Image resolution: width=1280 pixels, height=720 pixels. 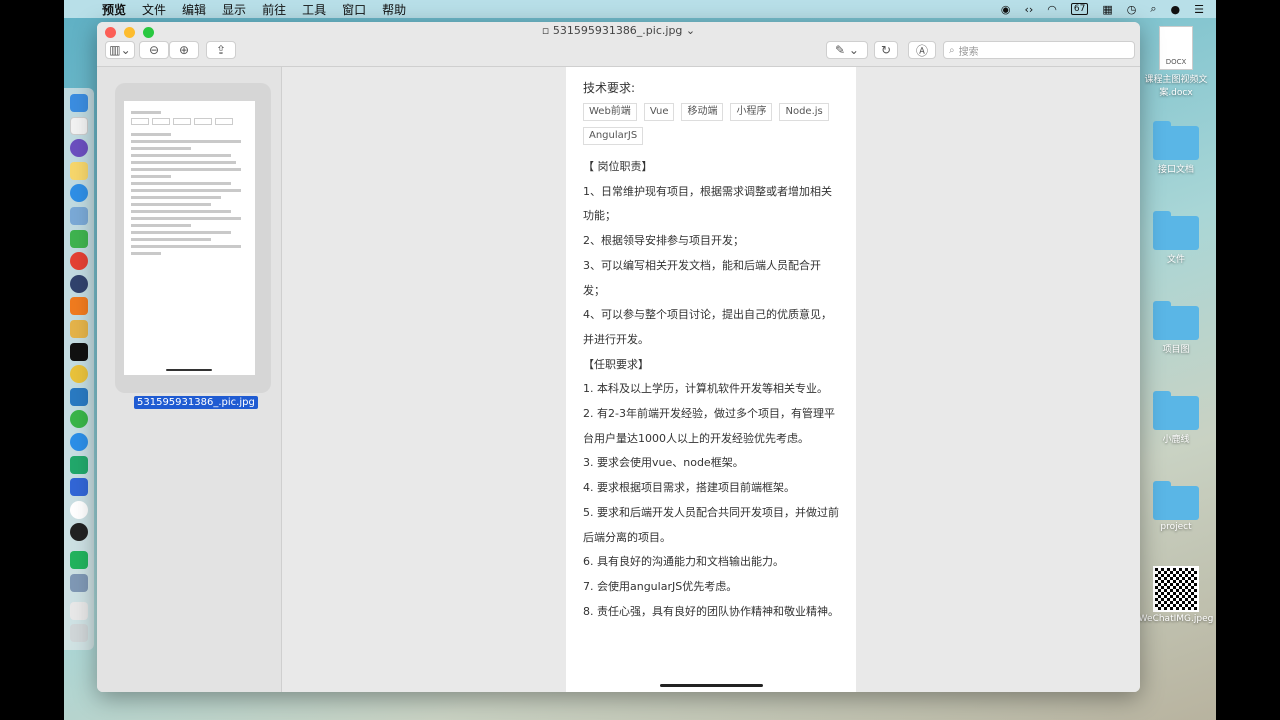 What do you see at coordinates (689, 488) in the screenshot?
I see `body-paragraph: 4. 要求根据项目需求，搭建项目前端框架。` at bounding box center [689, 488].